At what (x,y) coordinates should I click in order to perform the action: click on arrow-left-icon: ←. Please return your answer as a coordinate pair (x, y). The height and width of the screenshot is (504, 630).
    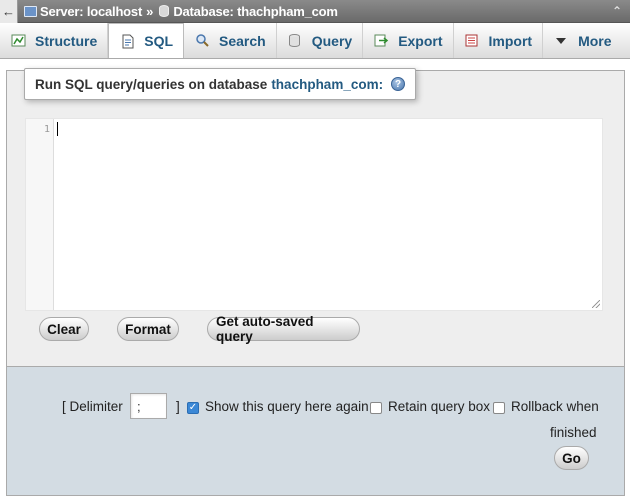
    Looking at the image, I should click on (9, 11).